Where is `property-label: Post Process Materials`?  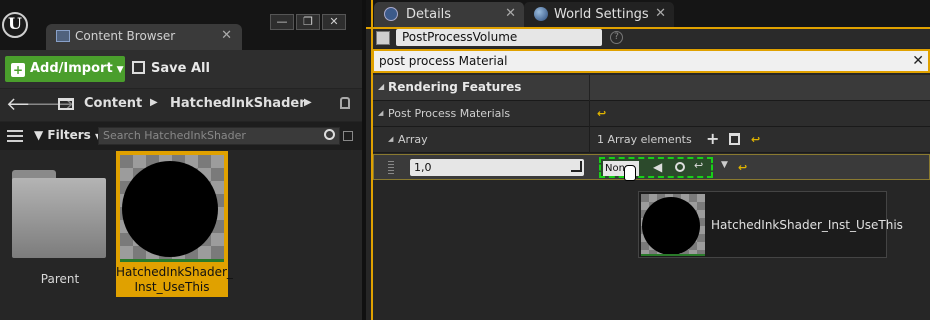 property-label: Post Process Materials is located at coordinates (449, 113).